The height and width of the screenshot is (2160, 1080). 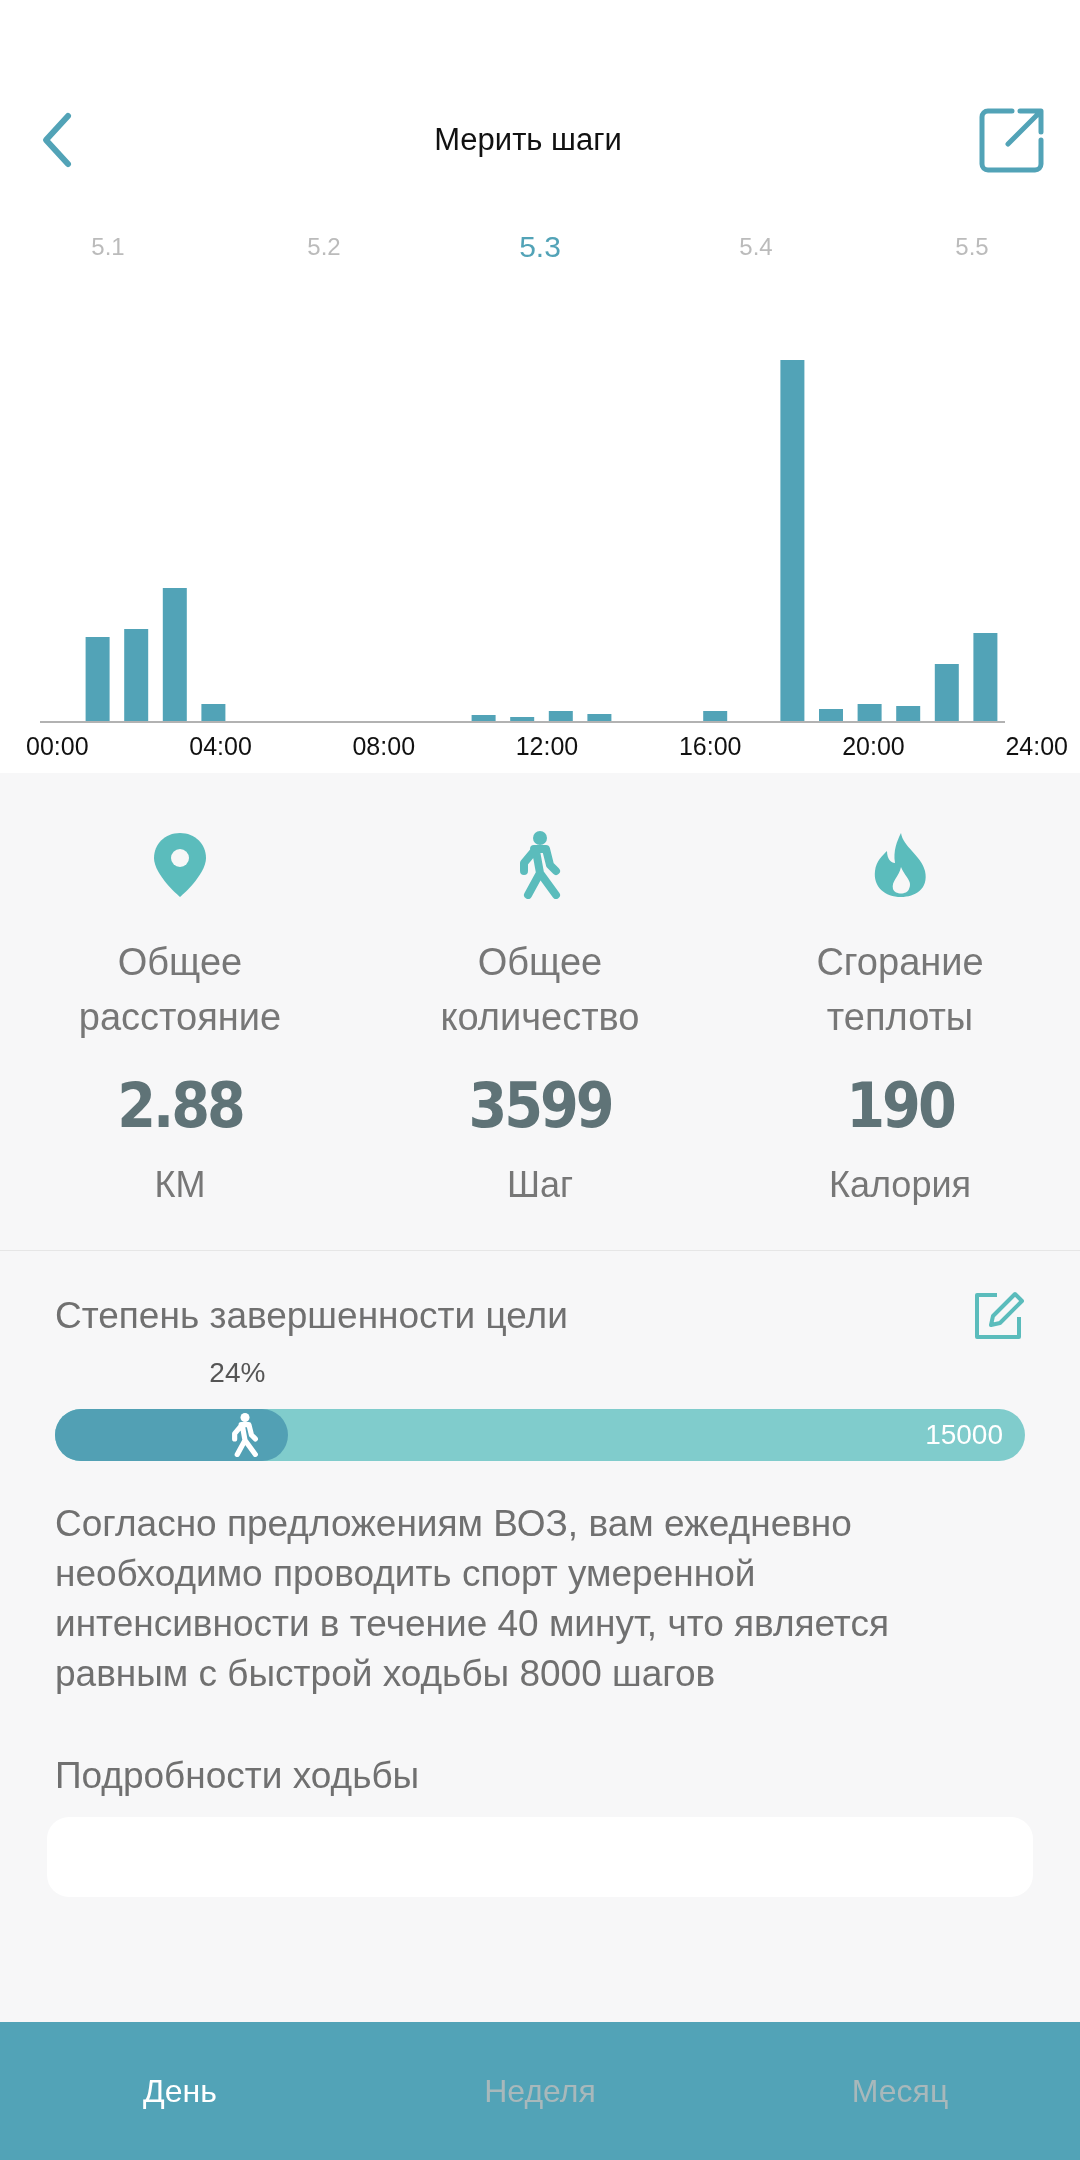 What do you see at coordinates (964, 1435) in the screenshot?
I see `goal-target: 15000` at bounding box center [964, 1435].